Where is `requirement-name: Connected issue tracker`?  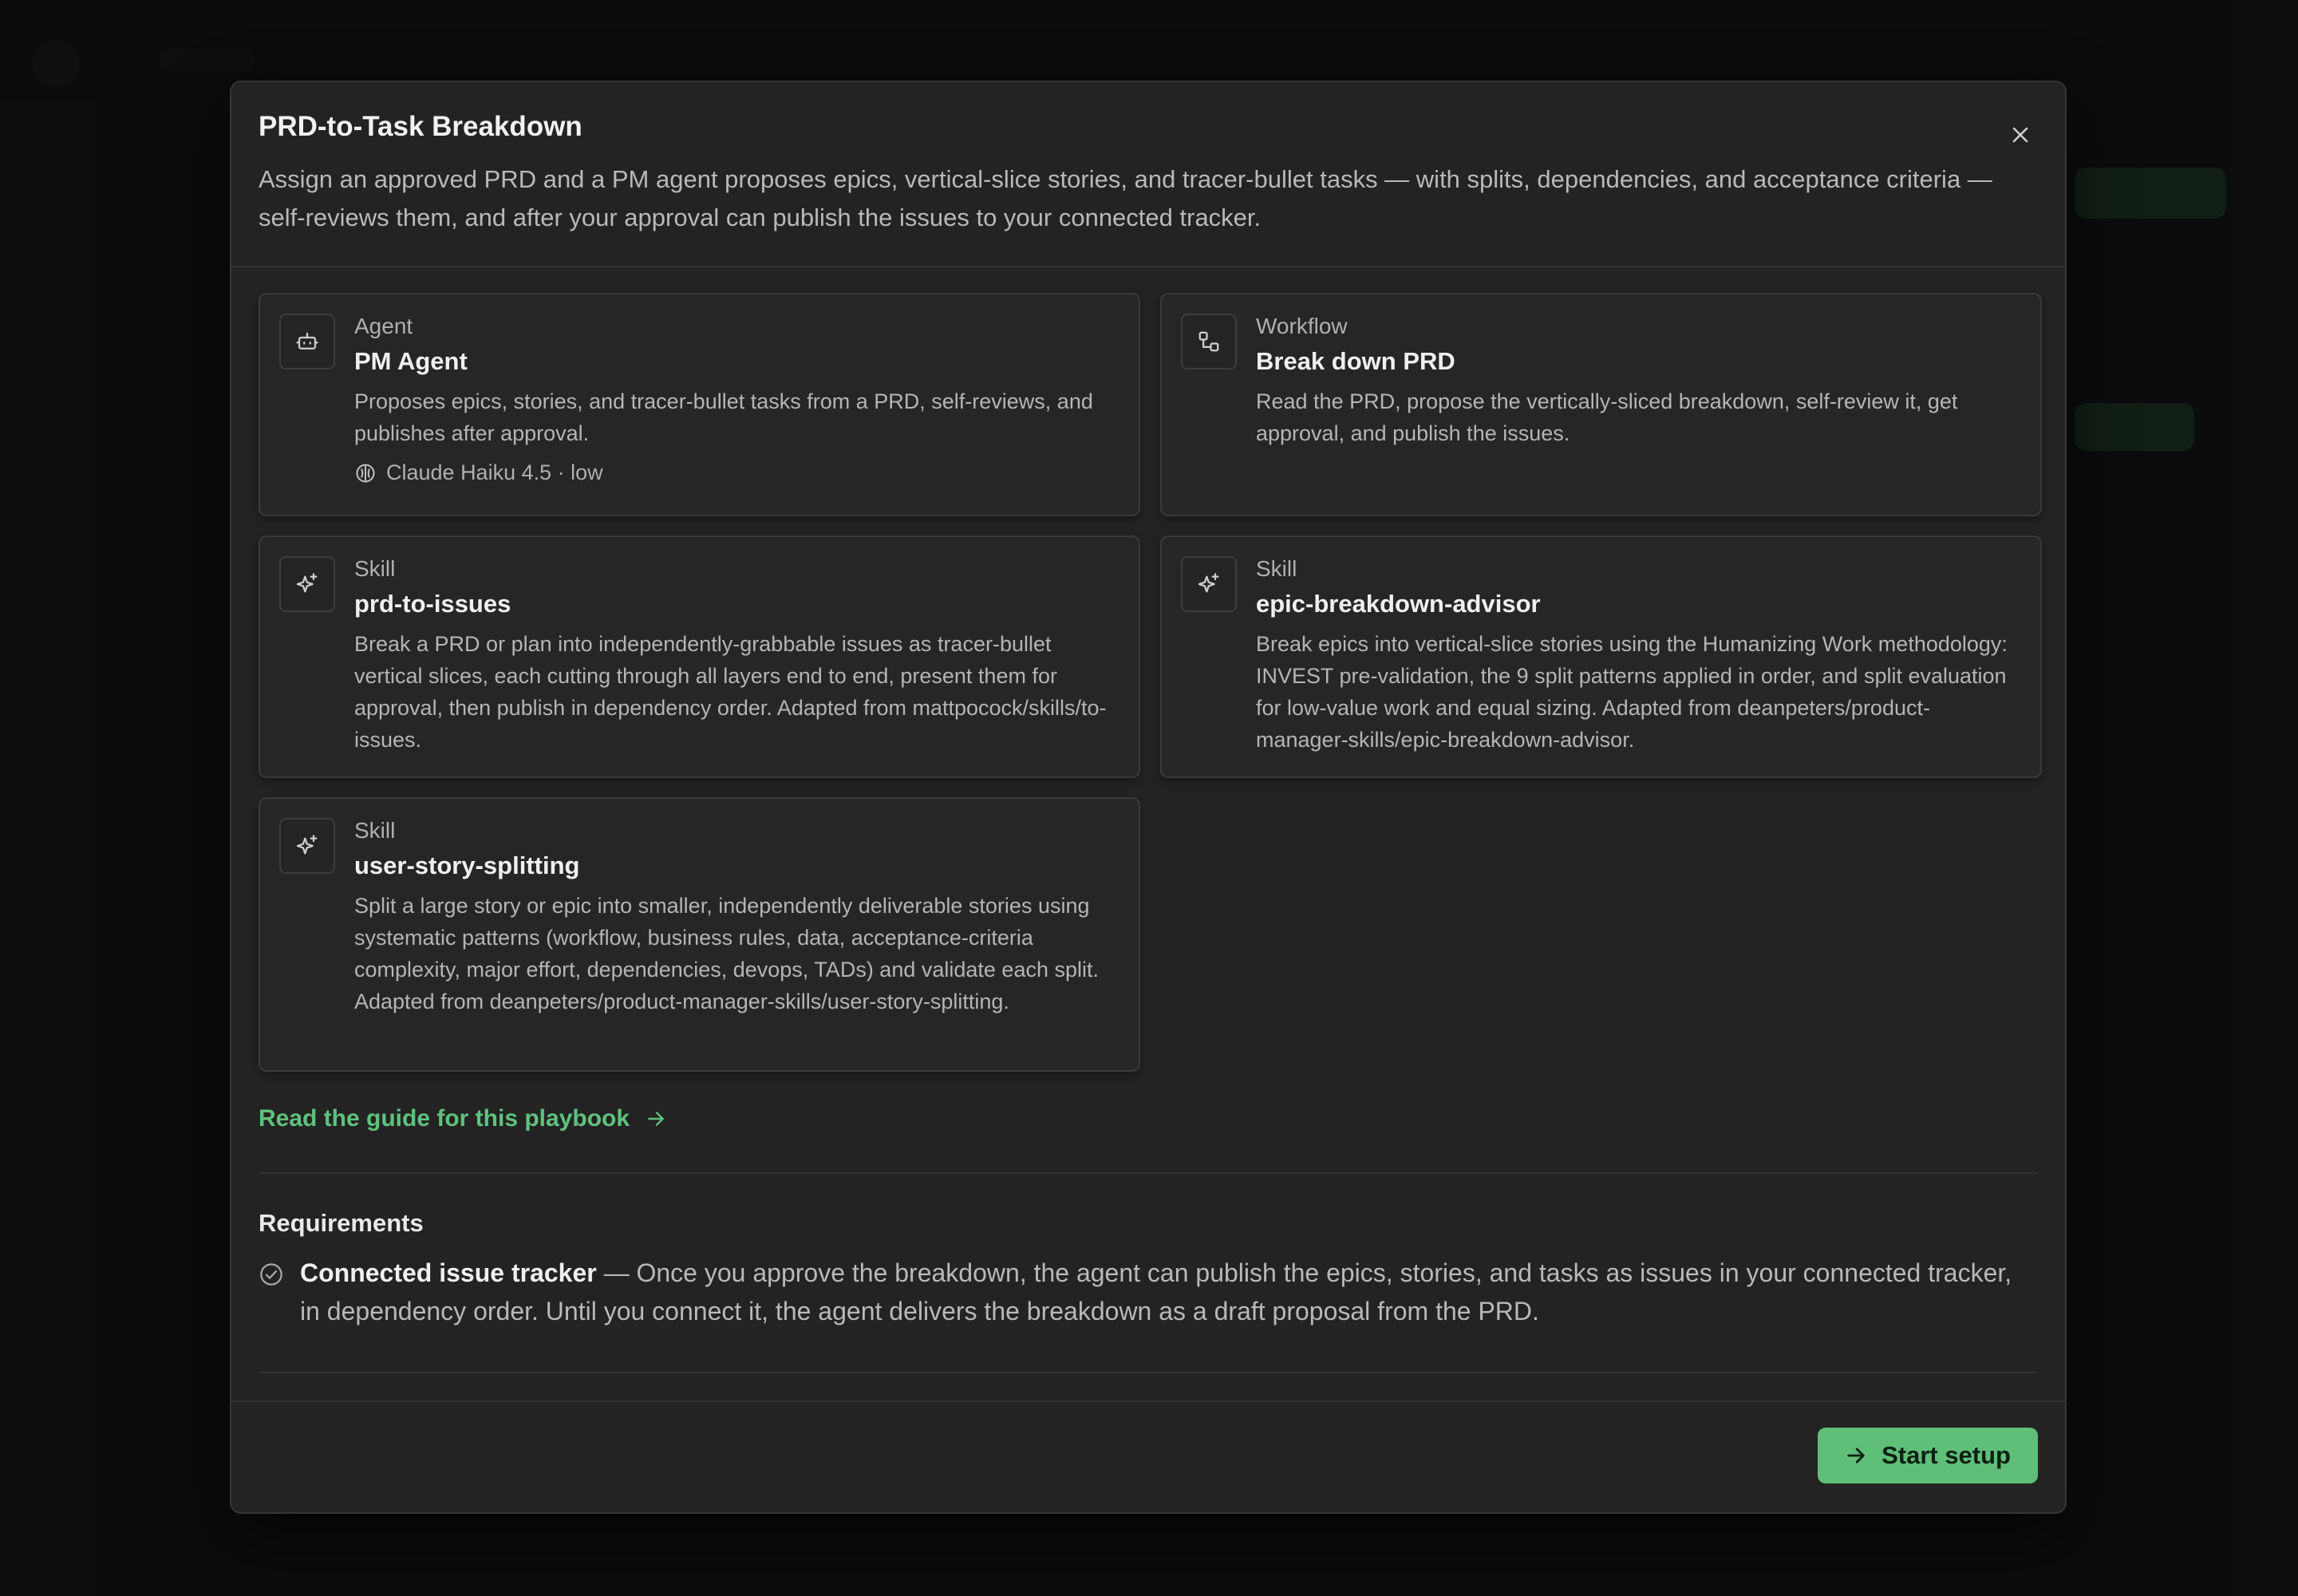 requirement-name: Connected issue tracker is located at coordinates (449, 1272).